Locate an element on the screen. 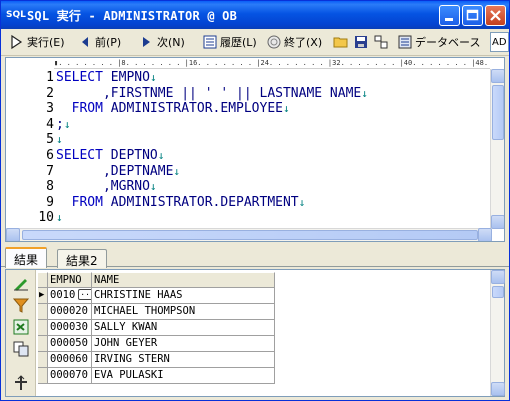 Image resolution: width=510 pixels, height=401 pixels. toolbar: 実行(E) 前(P) 次(N) 履歴(L) 終了(X) データベース AD is located at coordinates (255, 42).